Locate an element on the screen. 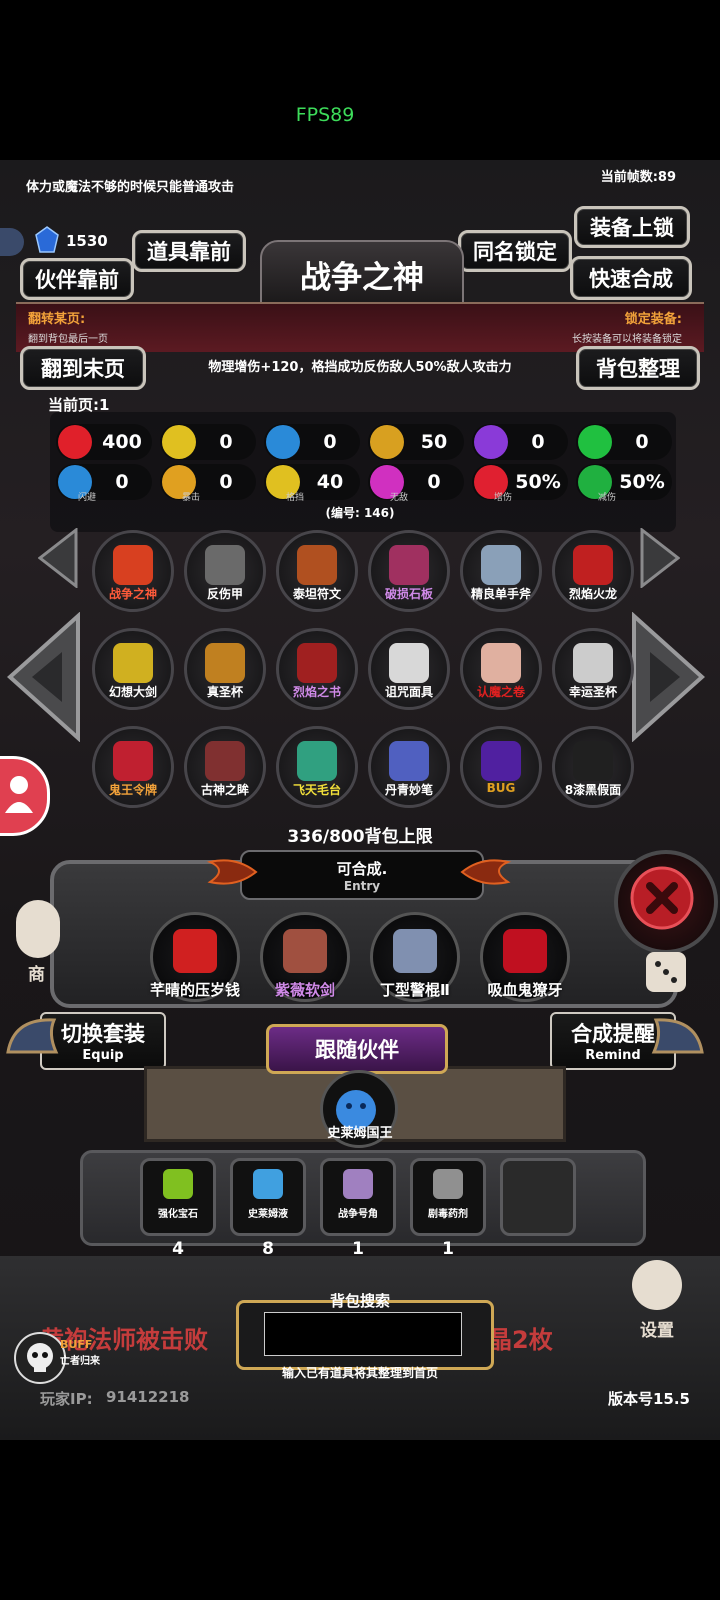  item-slot: 认魔之卷 is located at coordinates (501, 669).